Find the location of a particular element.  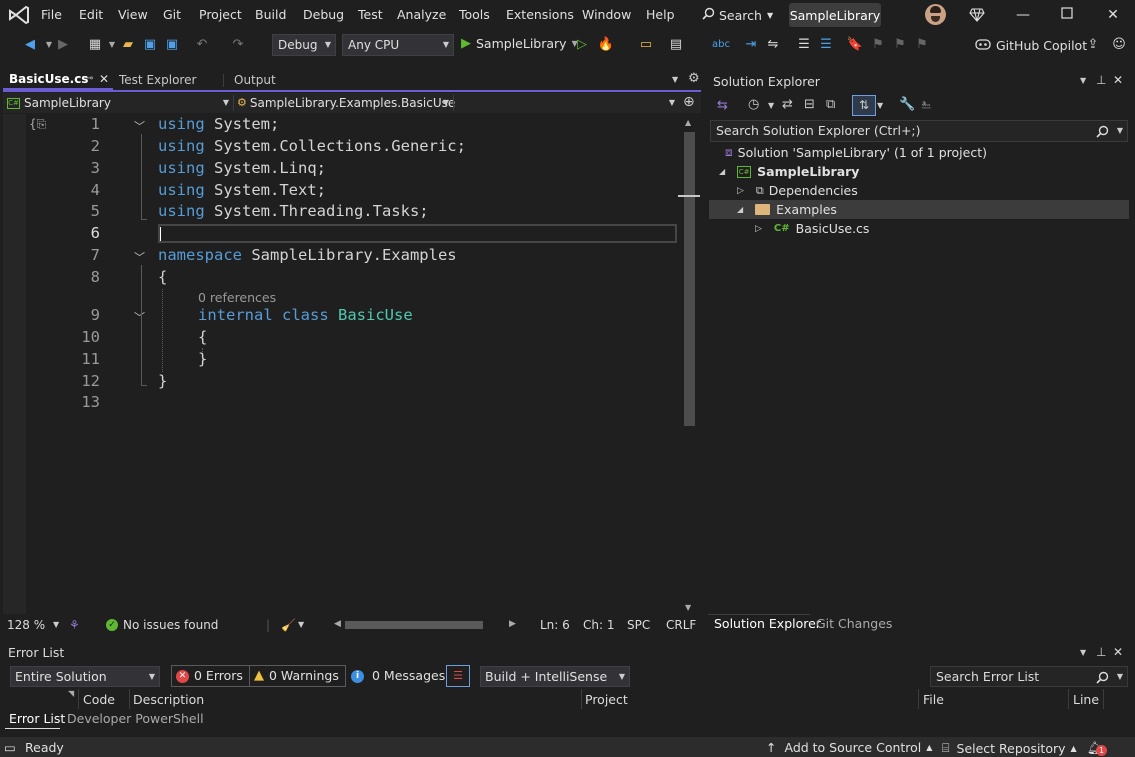

tab-test-explorer: Test Explorer is located at coordinates (154, 80).